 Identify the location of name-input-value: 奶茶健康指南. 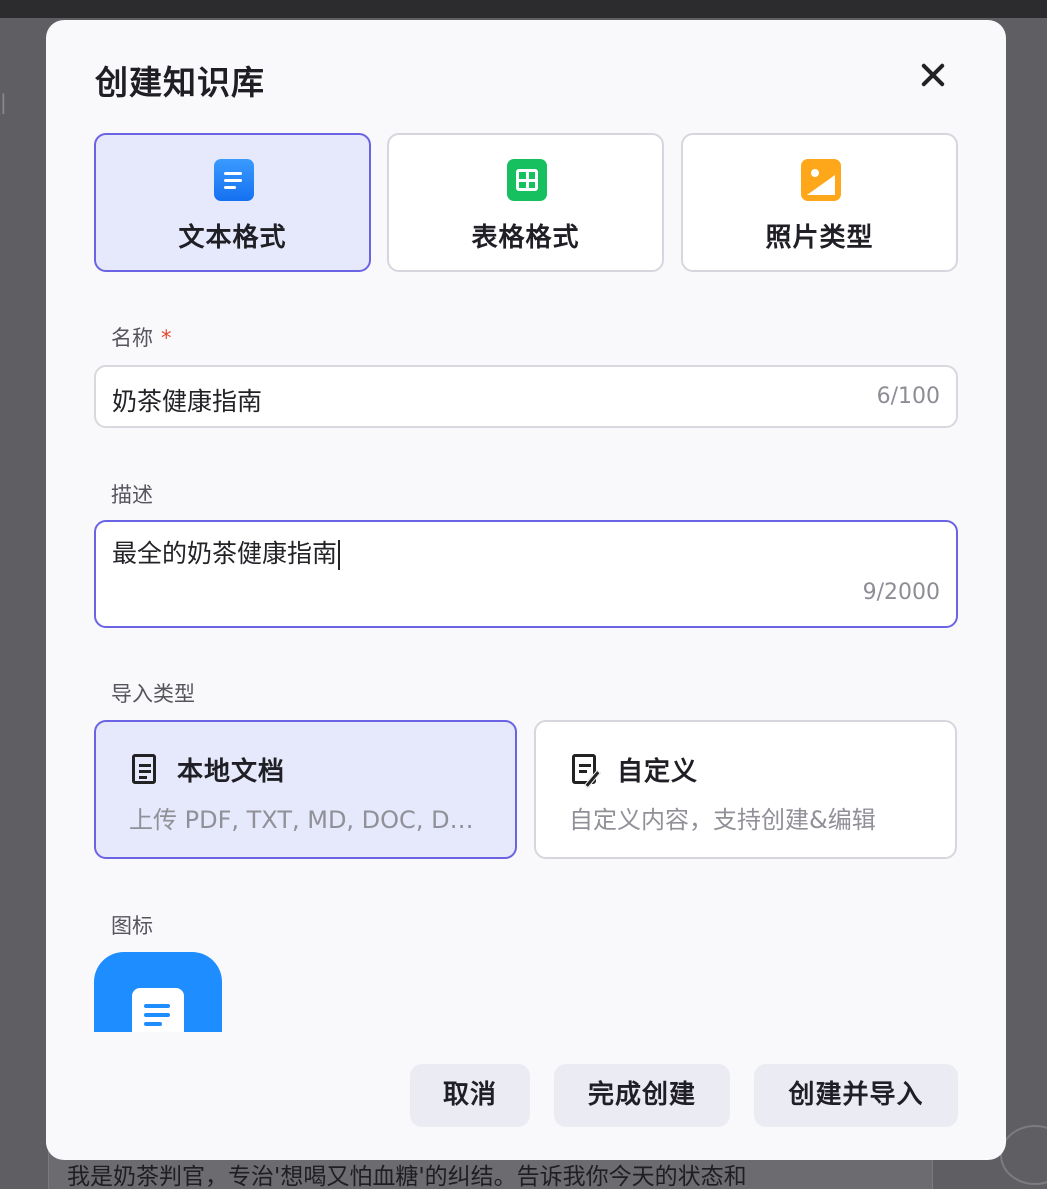
(187, 401).